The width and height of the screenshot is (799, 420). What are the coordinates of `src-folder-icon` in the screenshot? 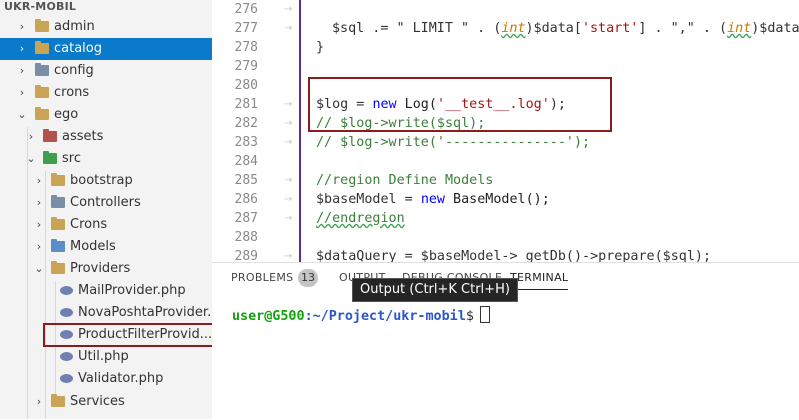 It's located at (50, 157).